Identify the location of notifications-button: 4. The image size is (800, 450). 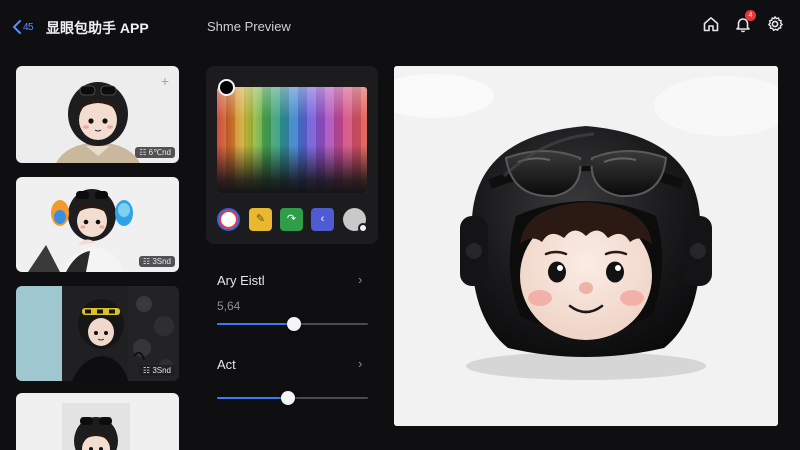
(745, 21).